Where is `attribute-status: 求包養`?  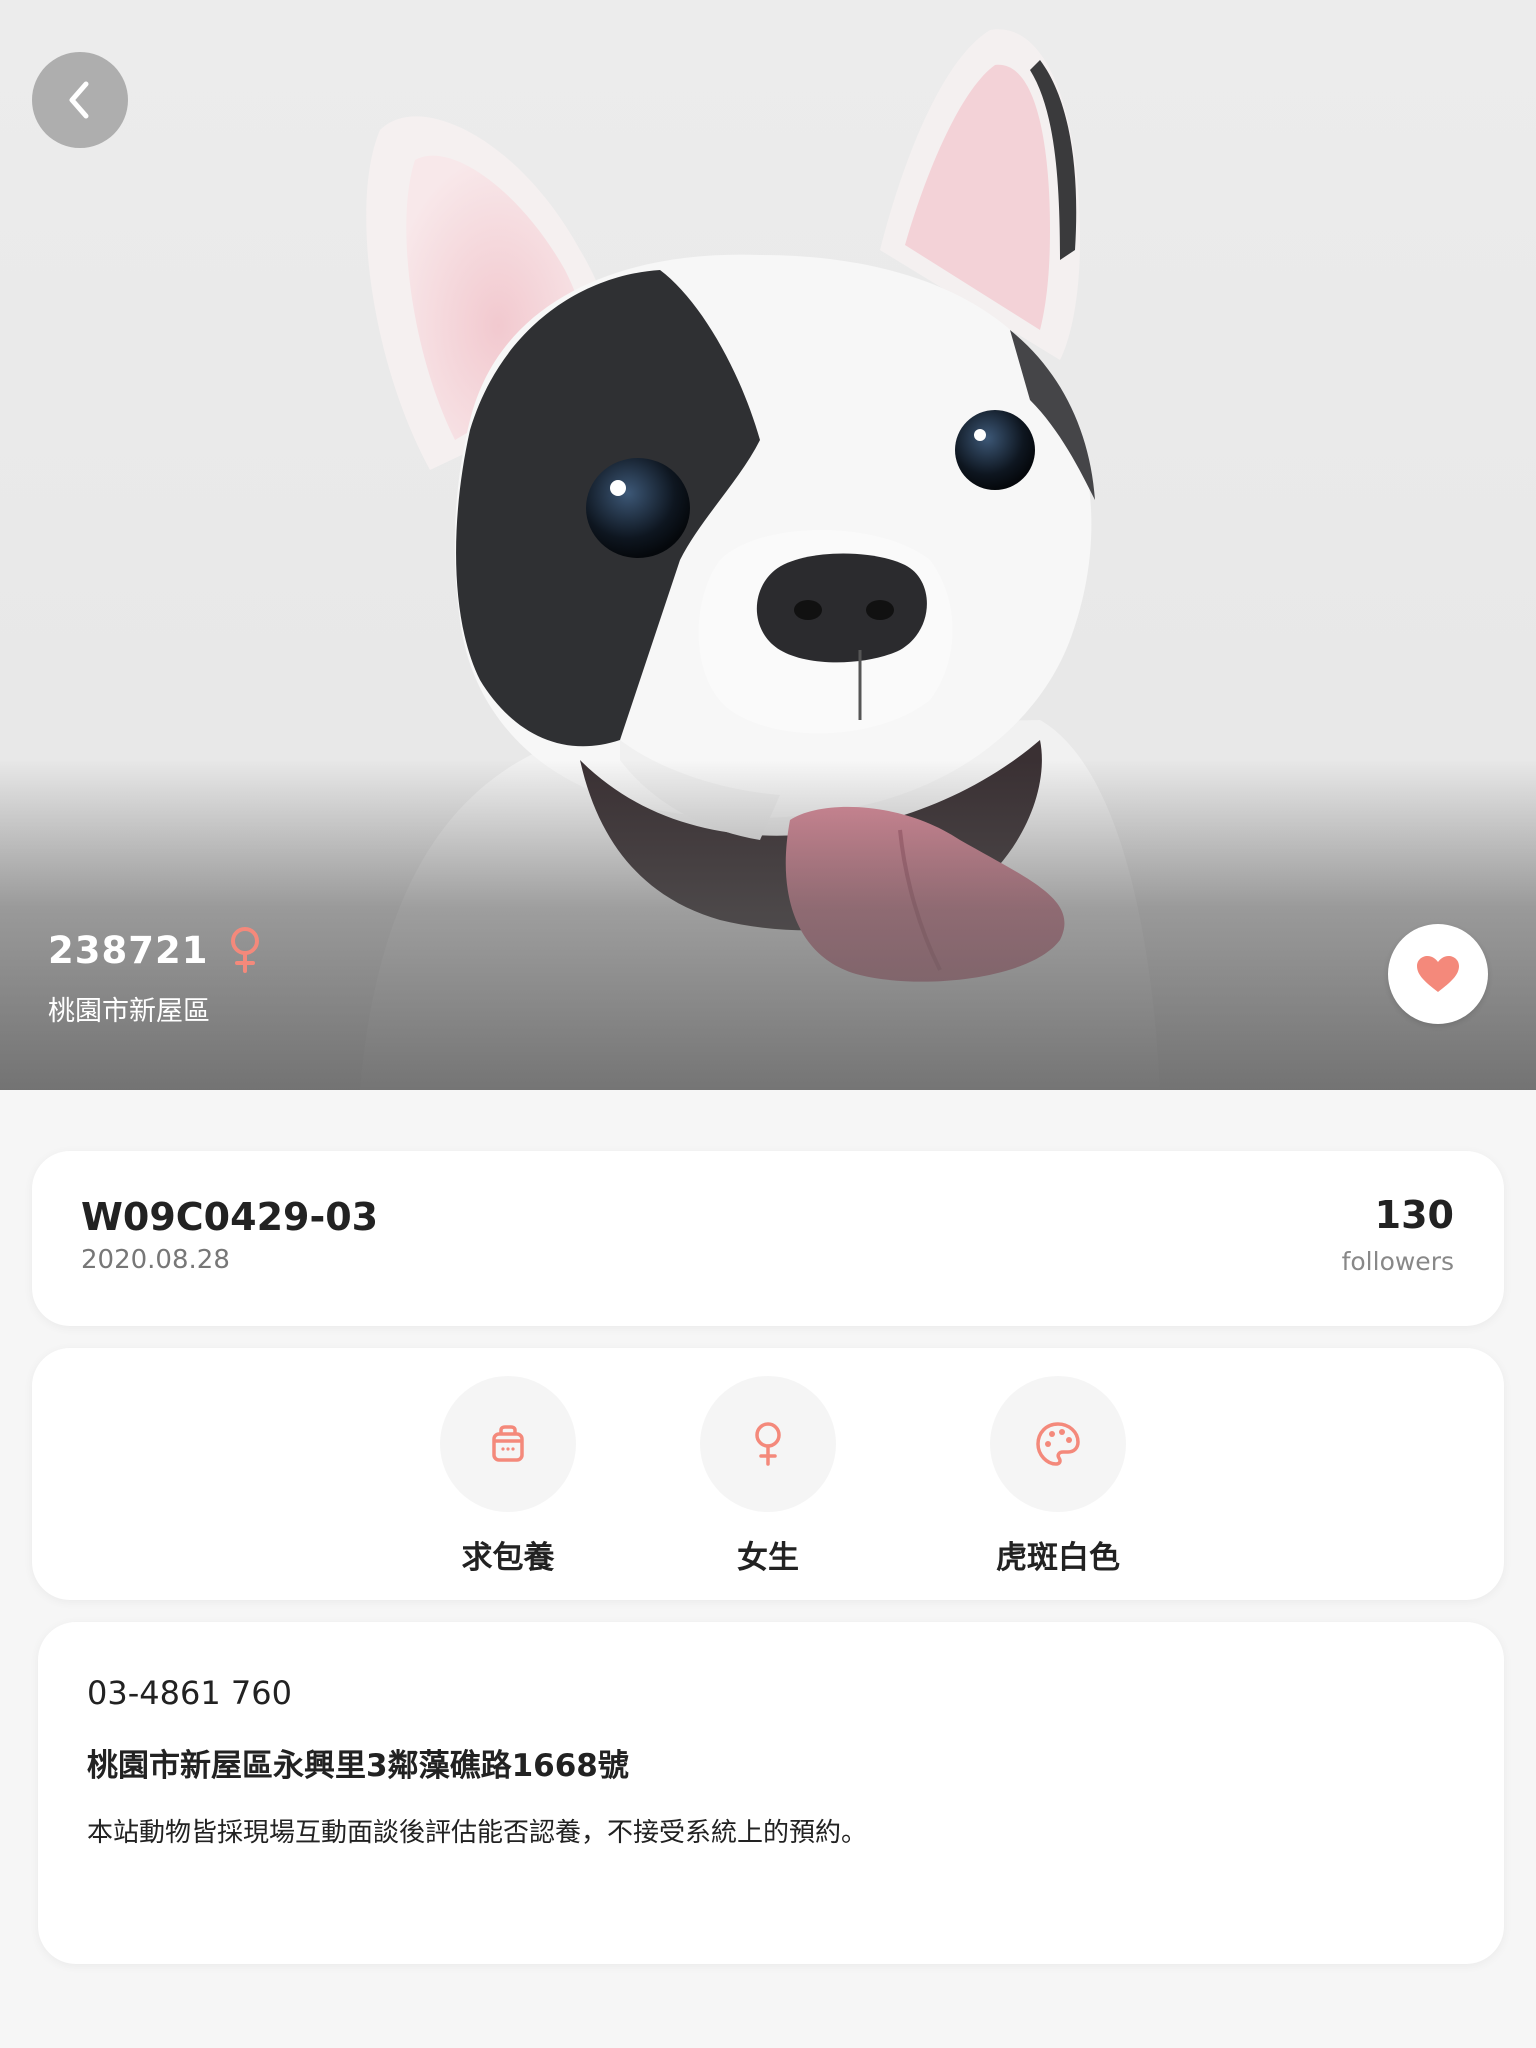 attribute-status: 求包養 is located at coordinates (508, 1476).